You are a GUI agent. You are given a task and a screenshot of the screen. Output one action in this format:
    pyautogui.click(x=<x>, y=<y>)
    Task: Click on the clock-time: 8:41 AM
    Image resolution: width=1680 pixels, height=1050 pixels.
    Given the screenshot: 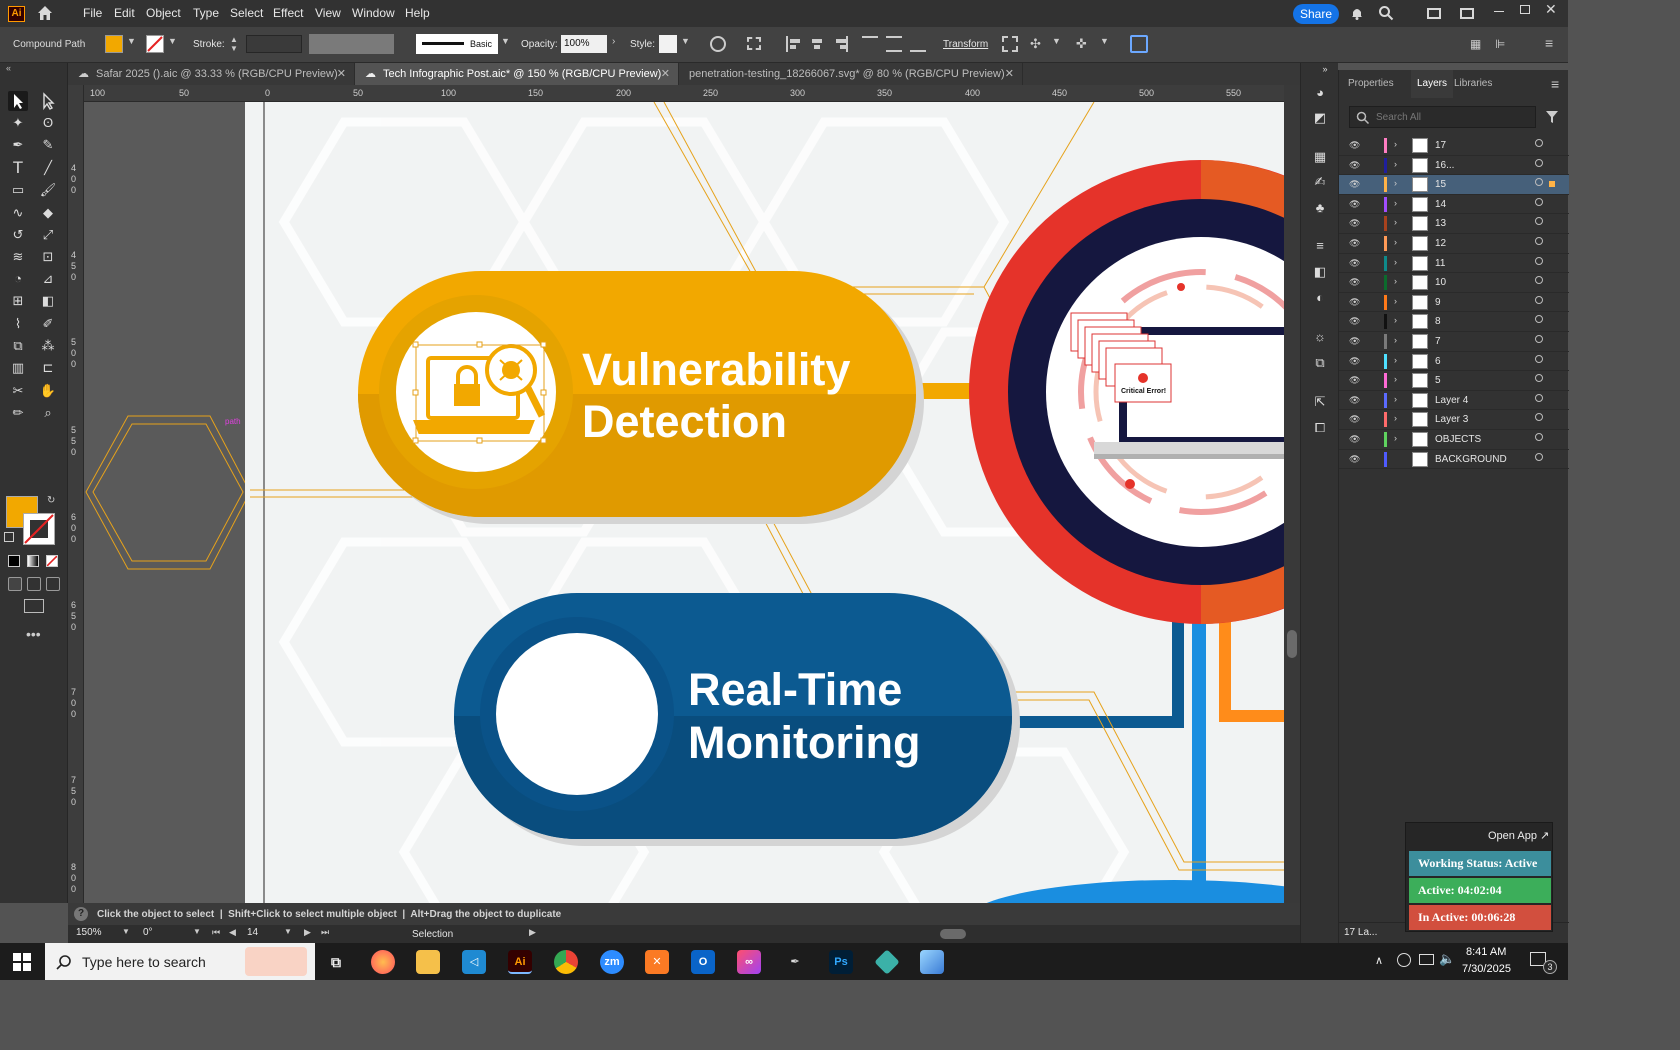 What is the action you would take?
    pyautogui.click(x=1486, y=952)
    